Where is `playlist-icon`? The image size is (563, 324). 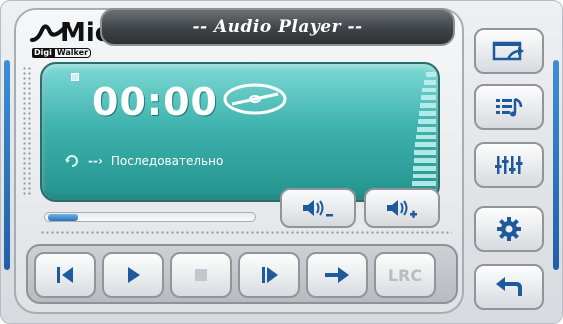
playlist-icon is located at coordinates (509, 107).